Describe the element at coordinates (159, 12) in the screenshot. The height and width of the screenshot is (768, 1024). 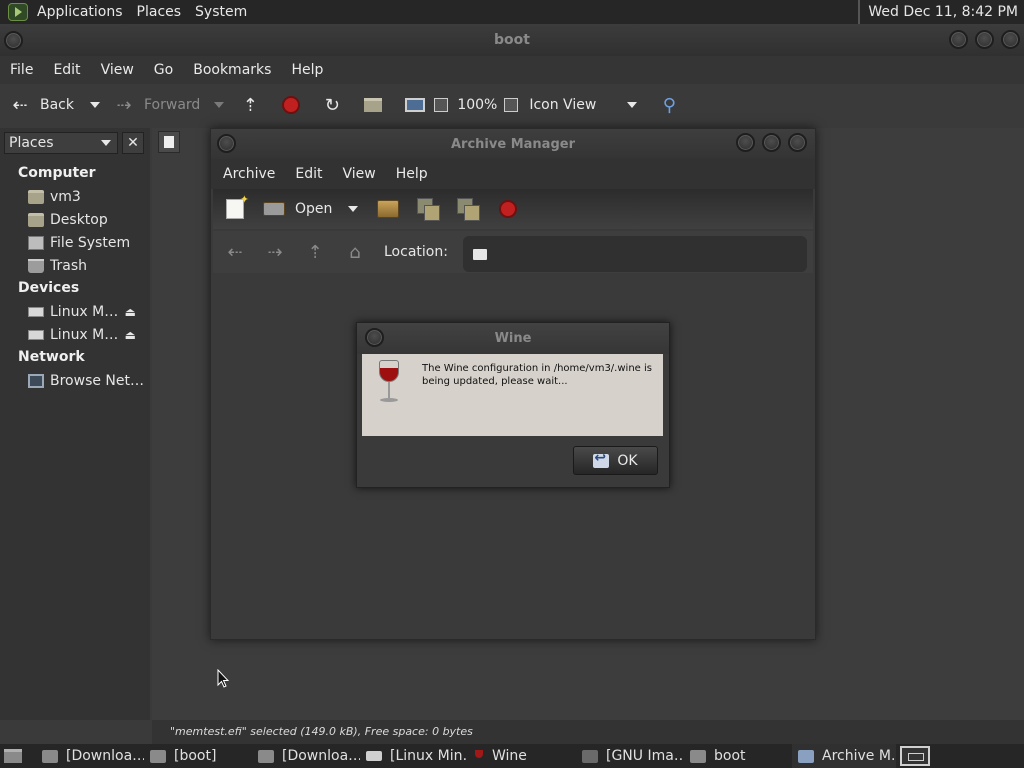
I see `places-menu: Places` at that location.